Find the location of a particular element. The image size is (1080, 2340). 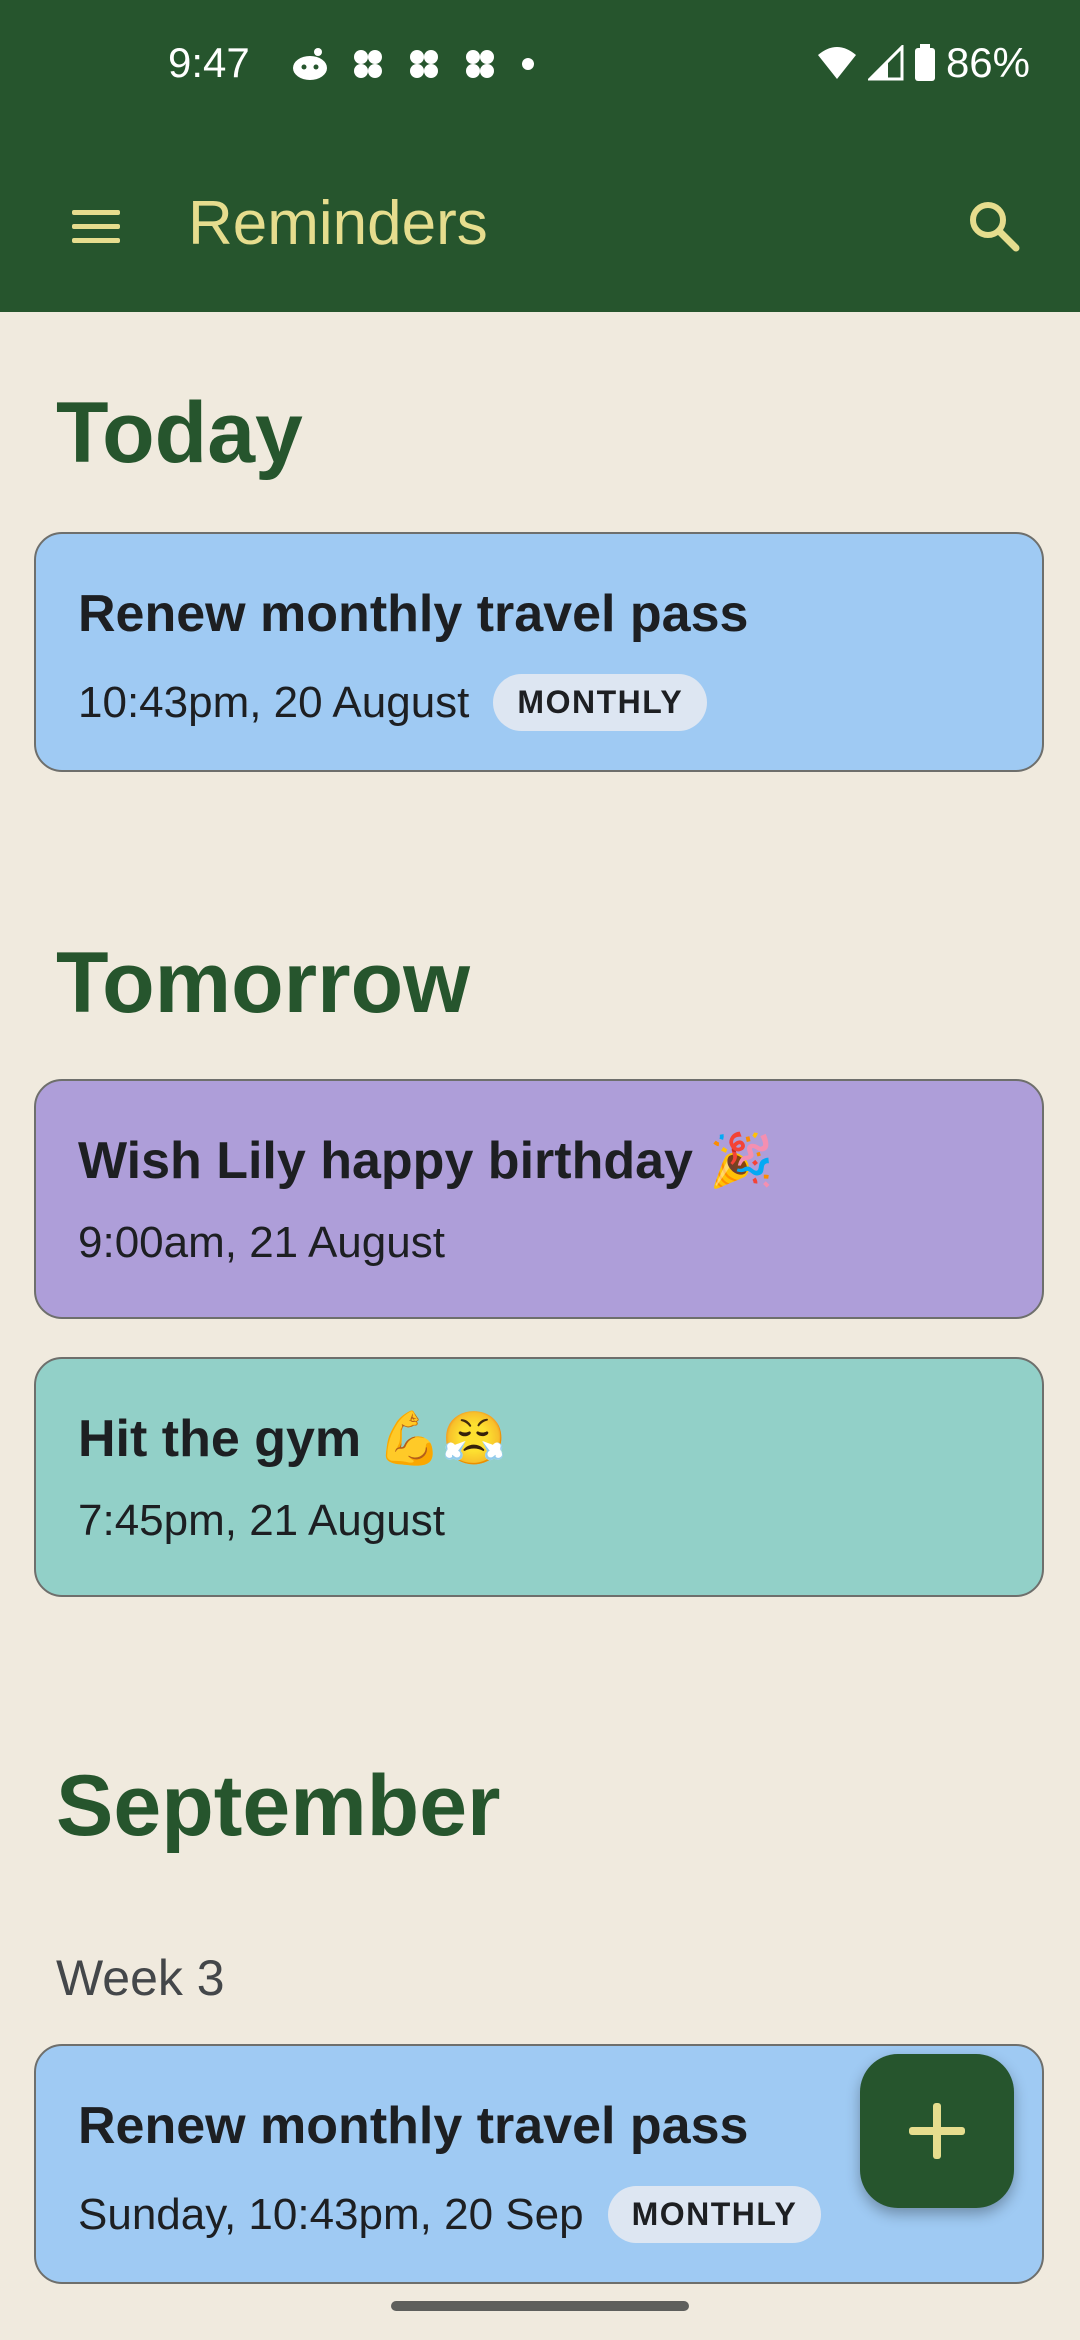

section-title-today: Today is located at coordinates (179, 433).